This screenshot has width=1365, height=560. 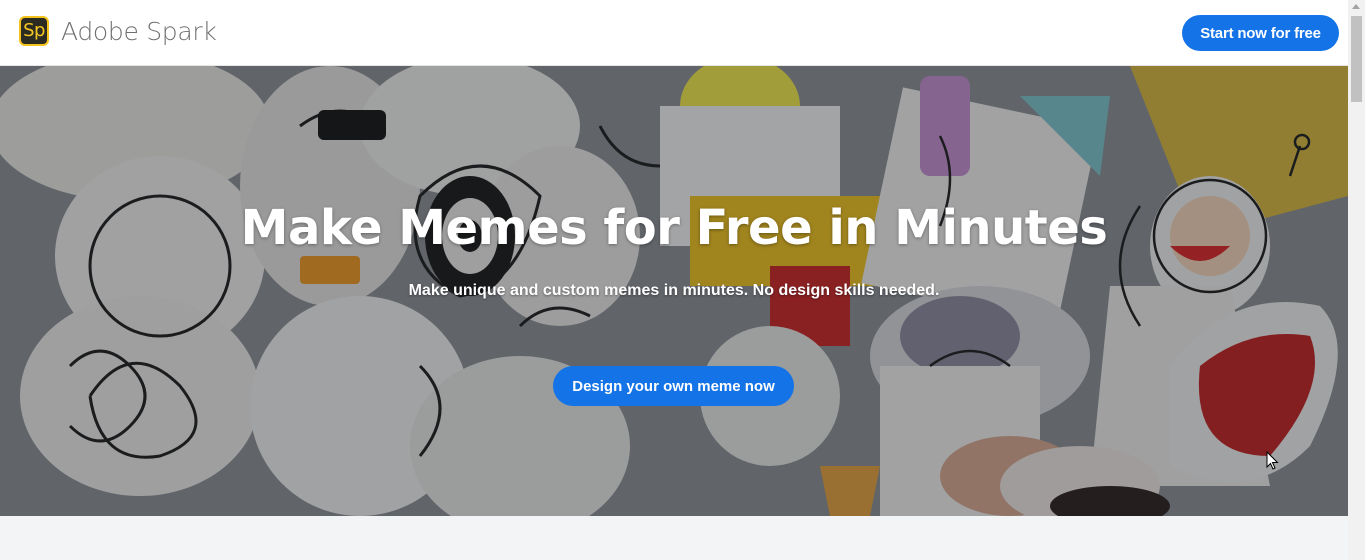 I want to click on top-navbar: Sp Adobe Spark Start now for free, so click(x=674, y=33).